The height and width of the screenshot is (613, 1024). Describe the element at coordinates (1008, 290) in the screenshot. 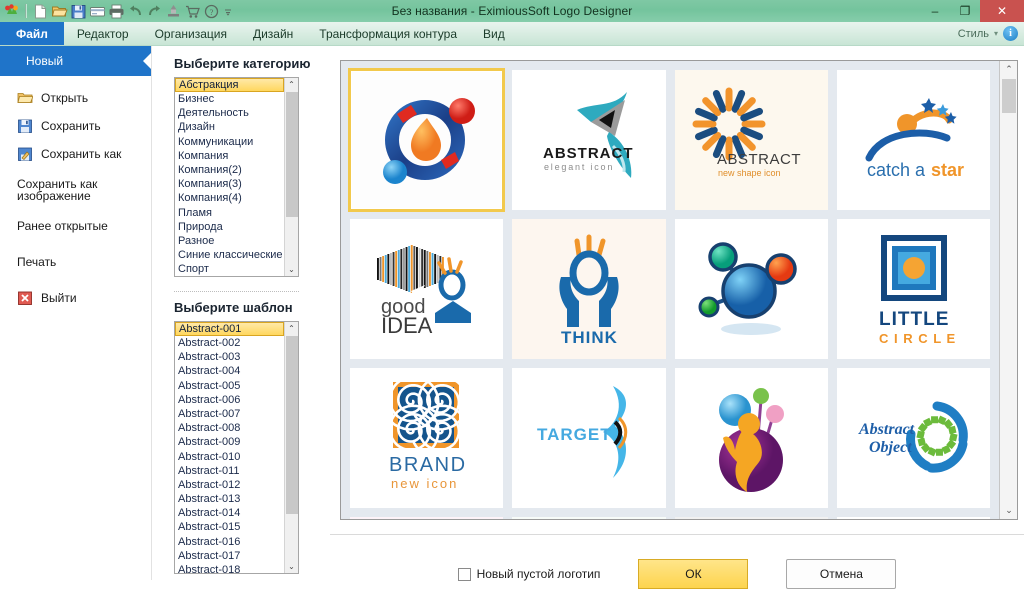

I see `grid-scrollbar: ⌃ ⌄` at that location.